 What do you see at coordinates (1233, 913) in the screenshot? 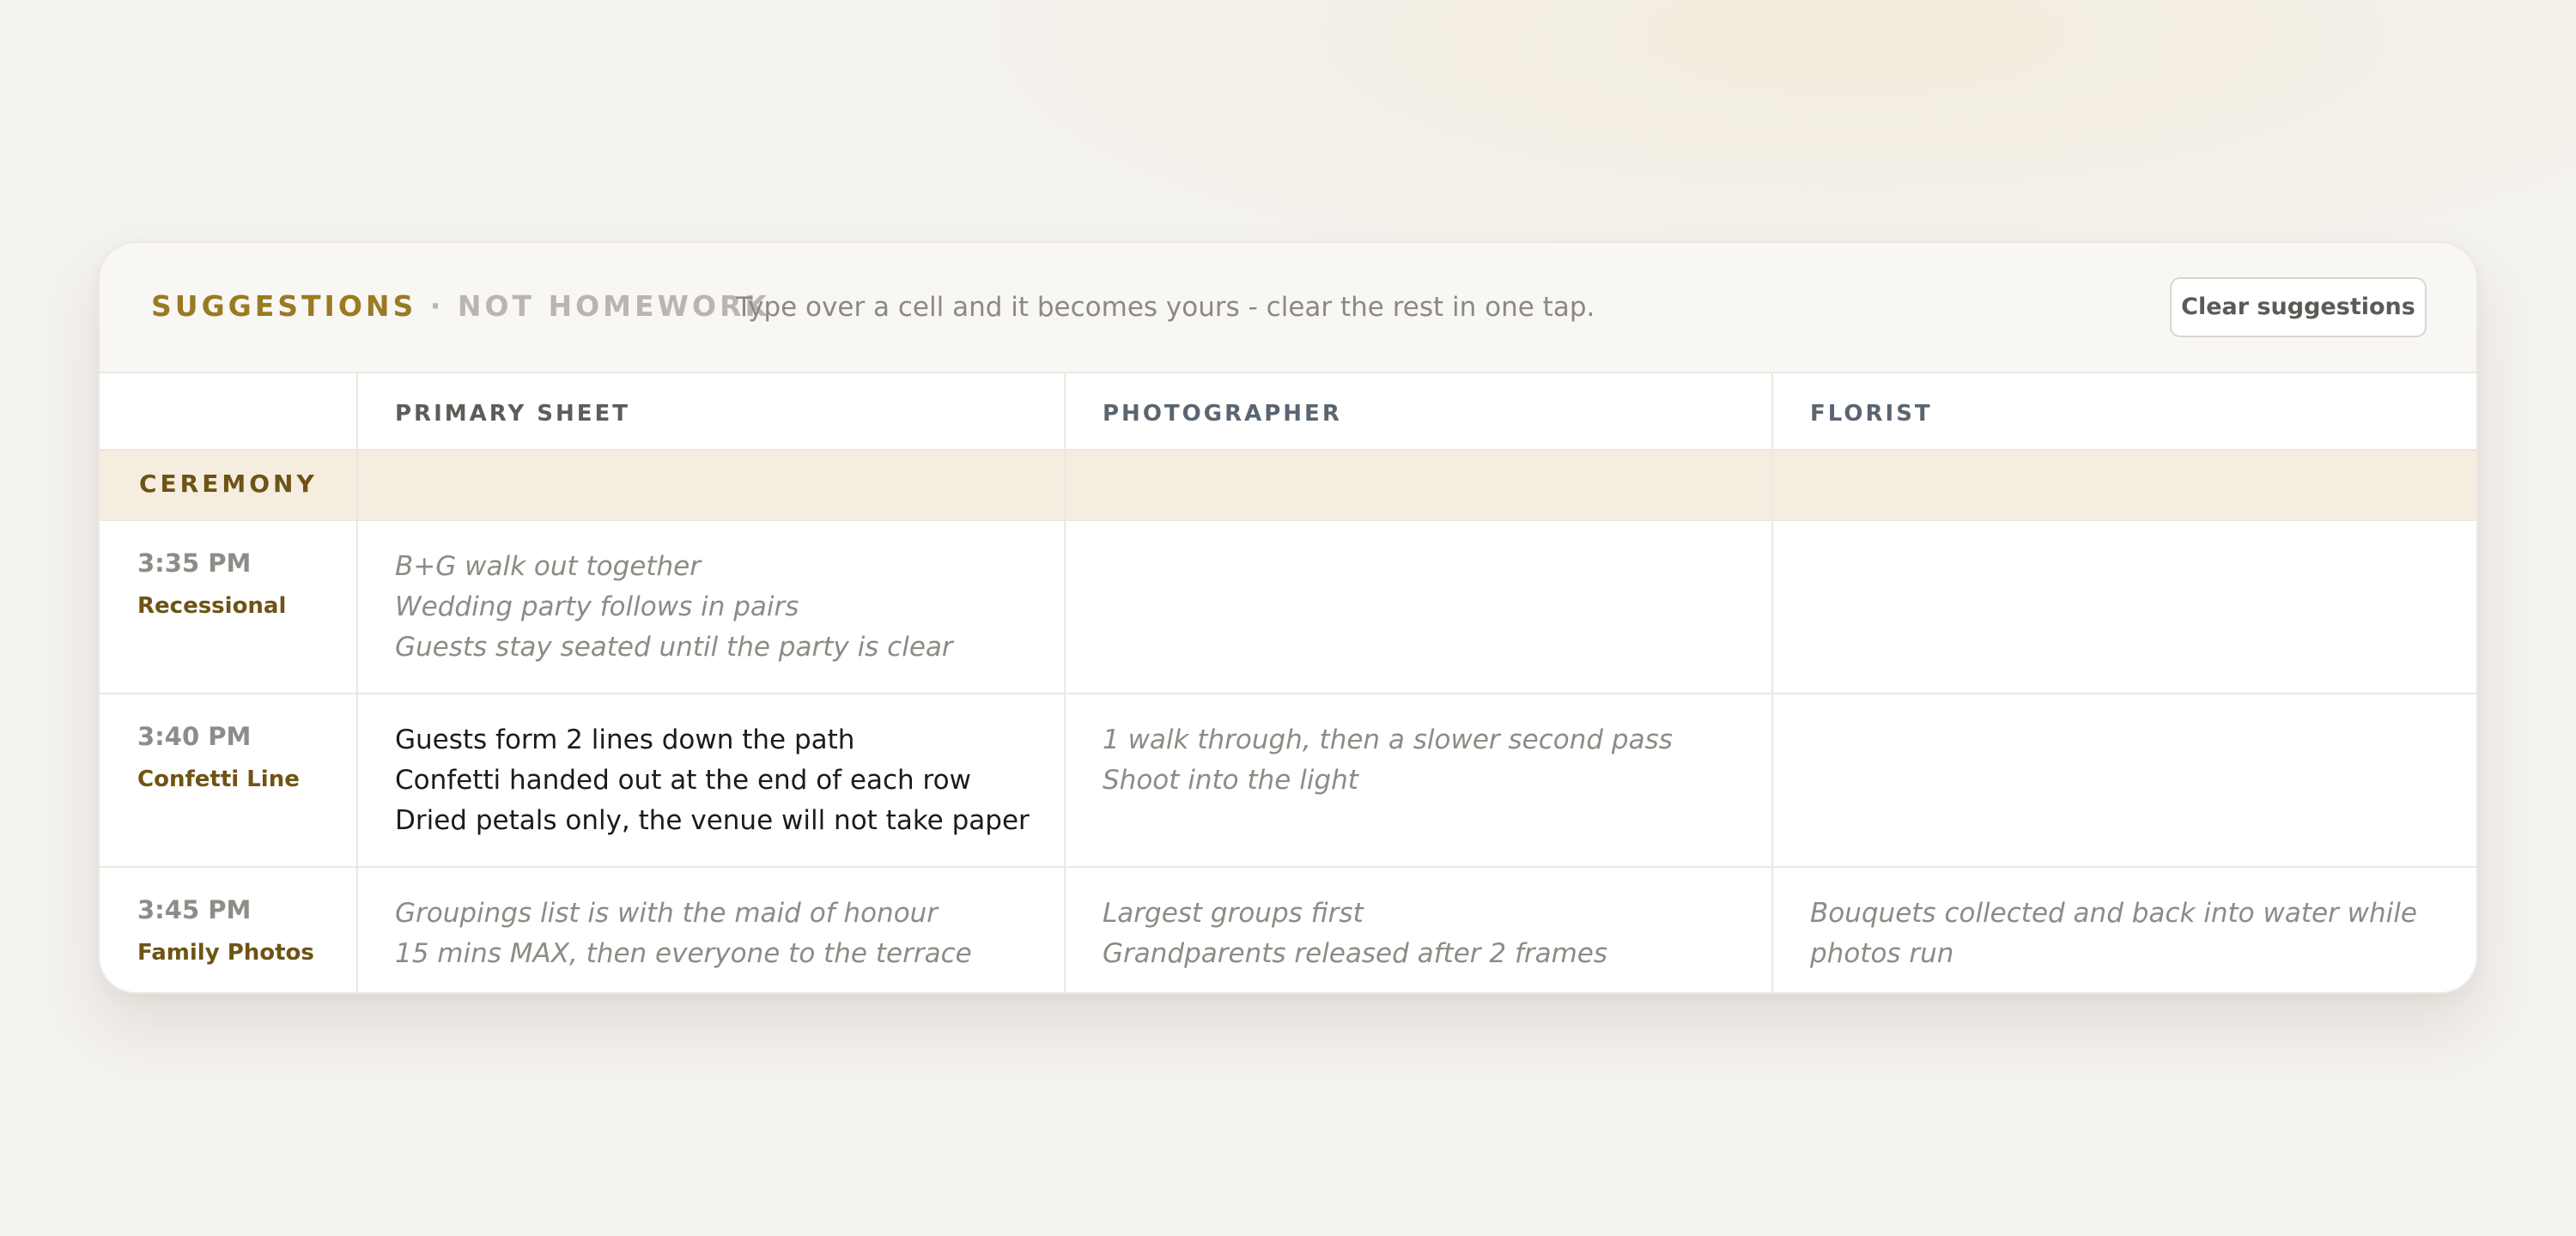
I see `cell-line: Largest groups first` at bounding box center [1233, 913].